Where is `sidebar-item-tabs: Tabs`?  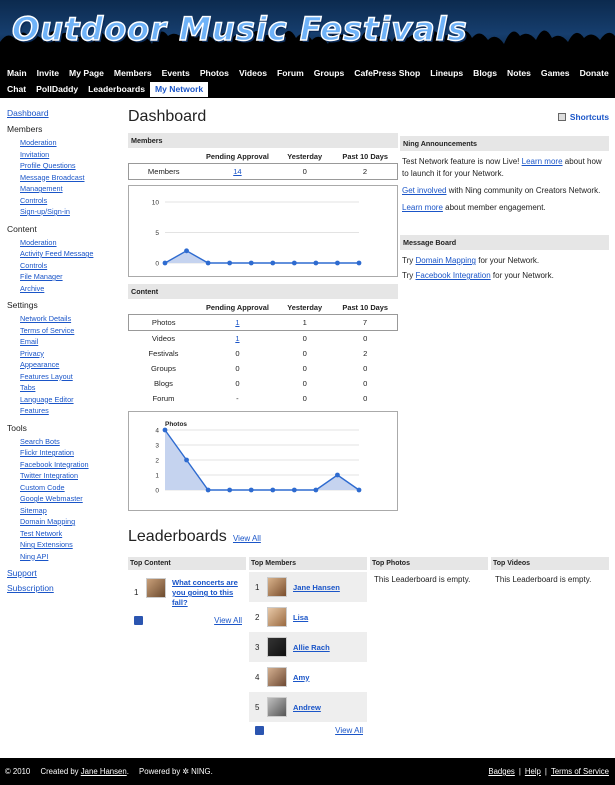 sidebar-item-tabs: Tabs is located at coordinates (69, 388).